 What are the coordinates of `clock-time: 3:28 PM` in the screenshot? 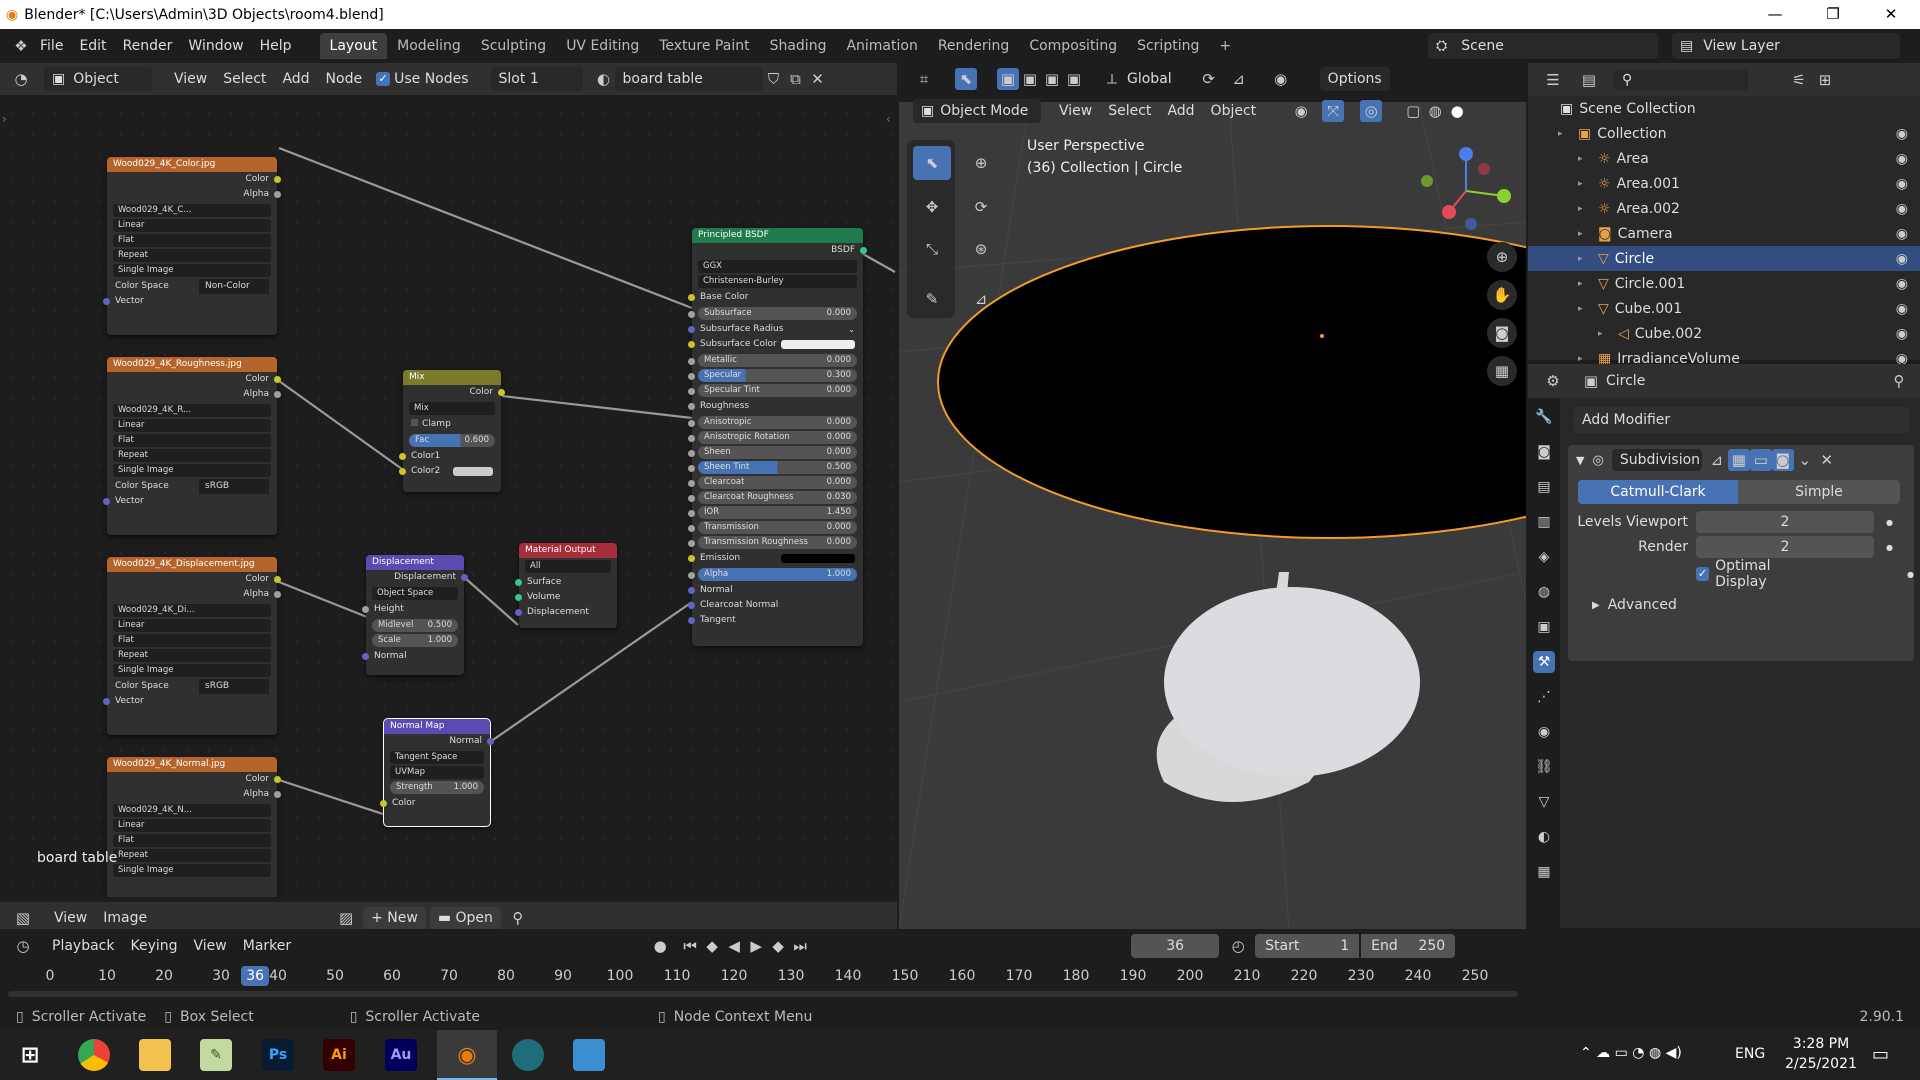 It's located at (1821, 1044).